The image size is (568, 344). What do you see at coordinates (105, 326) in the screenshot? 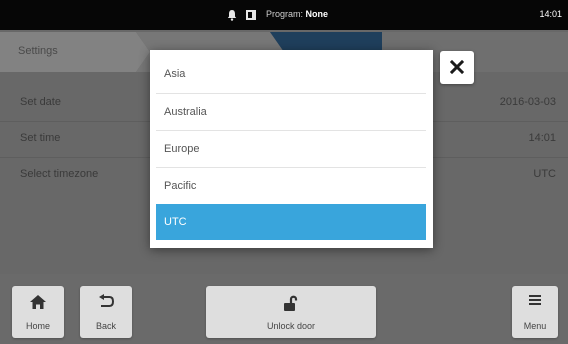
I see `back-label: Back` at bounding box center [105, 326].